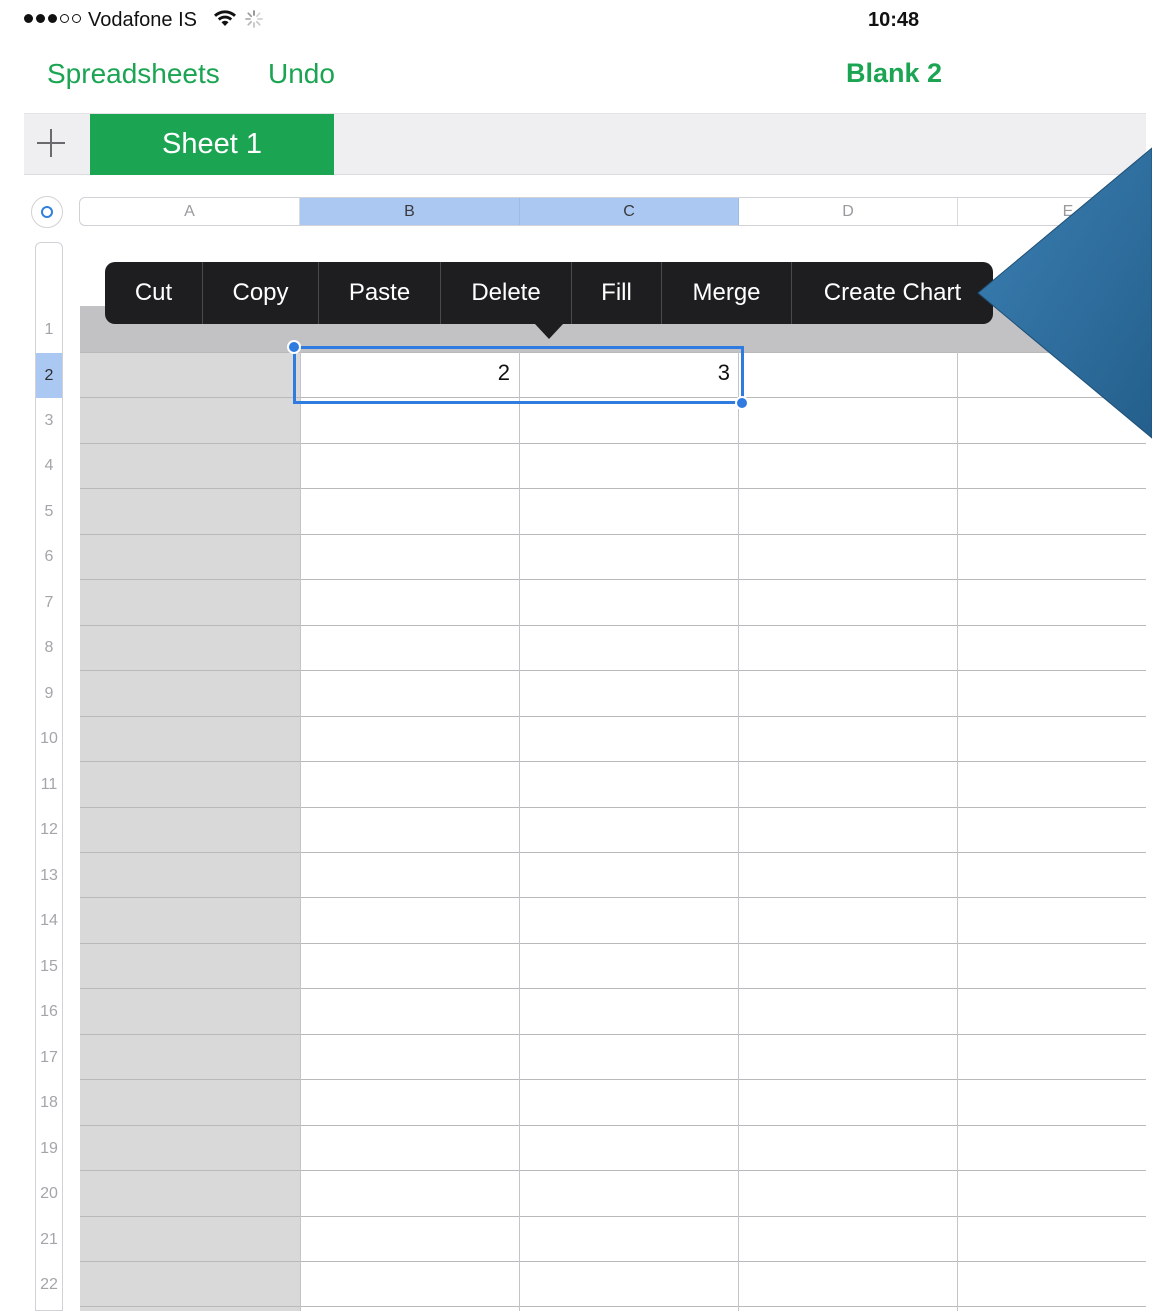  What do you see at coordinates (576, 20) in the screenshot?
I see `status-bar: Vodafone IS 10:48` at bounding box center [576, 20].